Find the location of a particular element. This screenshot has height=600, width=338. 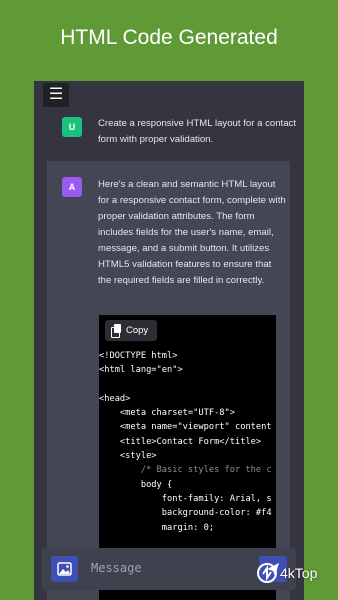

copy-label: Copy is located at coordinates (137, 330).